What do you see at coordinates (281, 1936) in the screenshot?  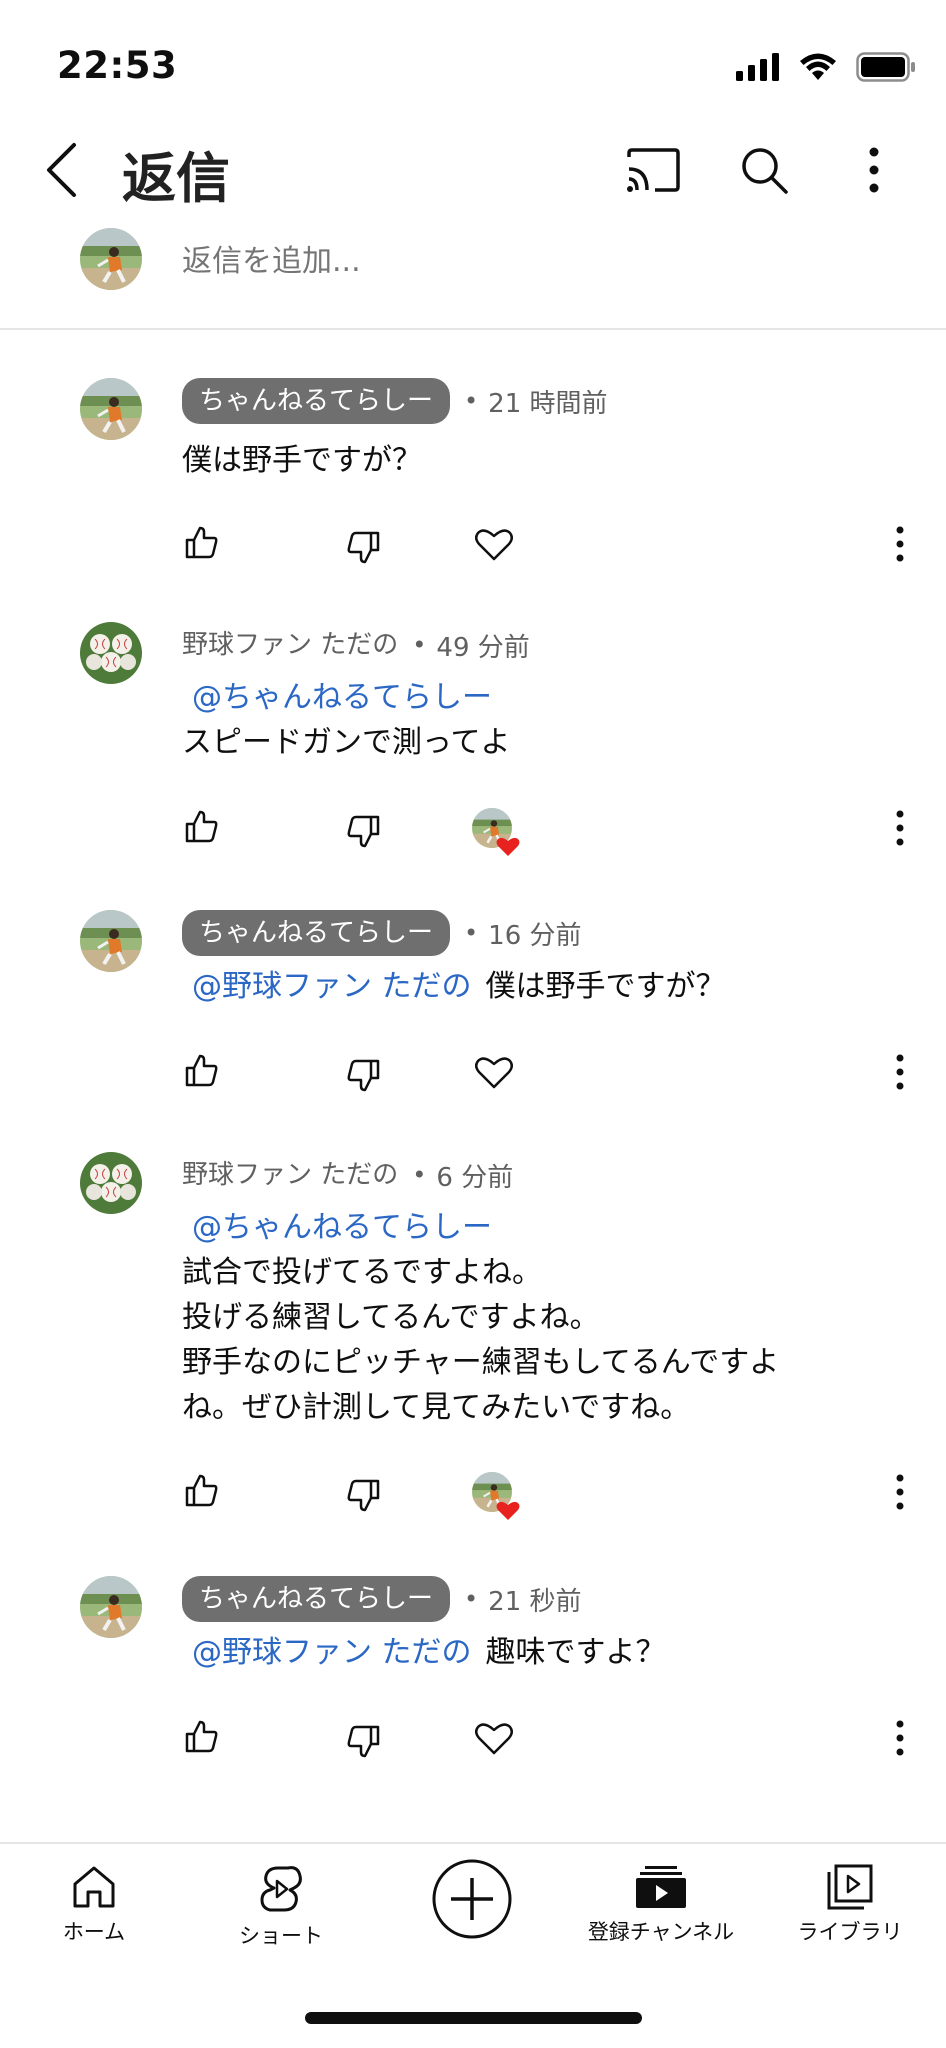 I see `nav-label: ショート` at bounding box center [281, 1936].